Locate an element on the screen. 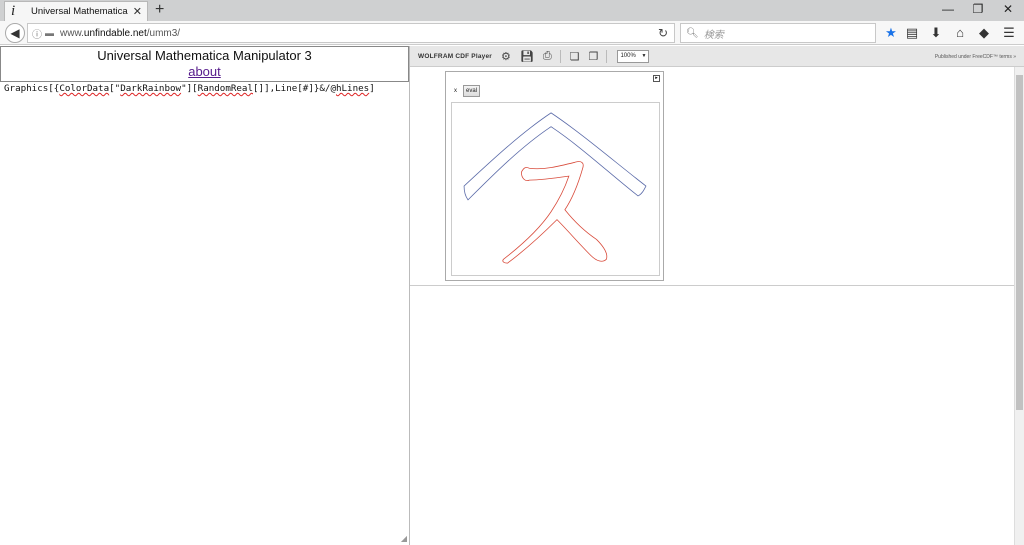 This screenshot has width=1024, height=545. minimize-icon: — is located at coordinates (948, 9).